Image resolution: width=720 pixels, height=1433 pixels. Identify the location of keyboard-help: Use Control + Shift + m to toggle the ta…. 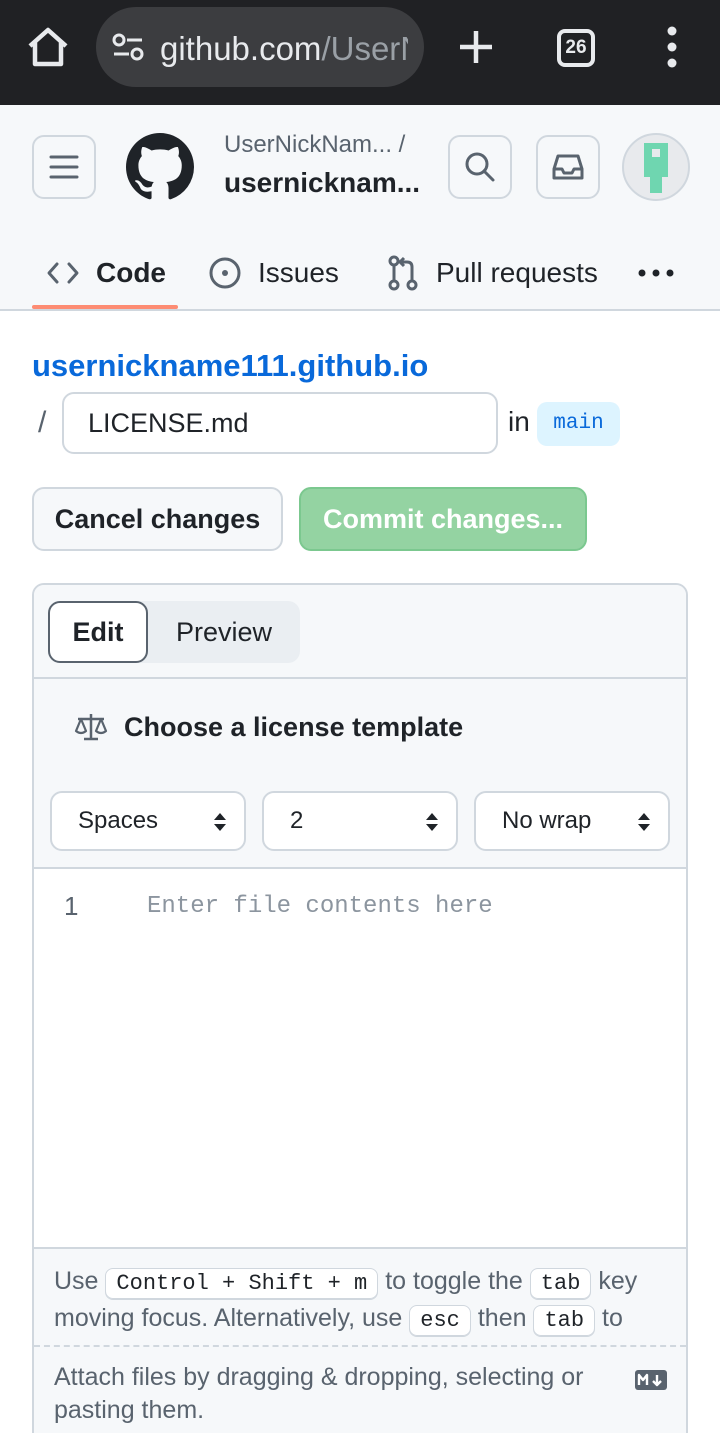
(360, 1296).